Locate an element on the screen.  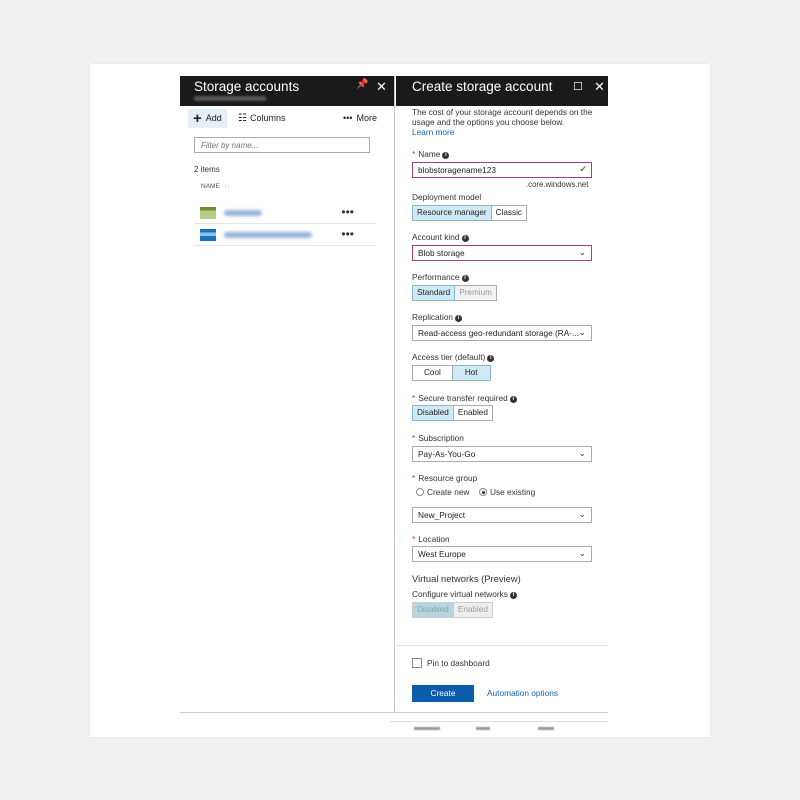
bottom-divider is located at coordinates (394, 712).